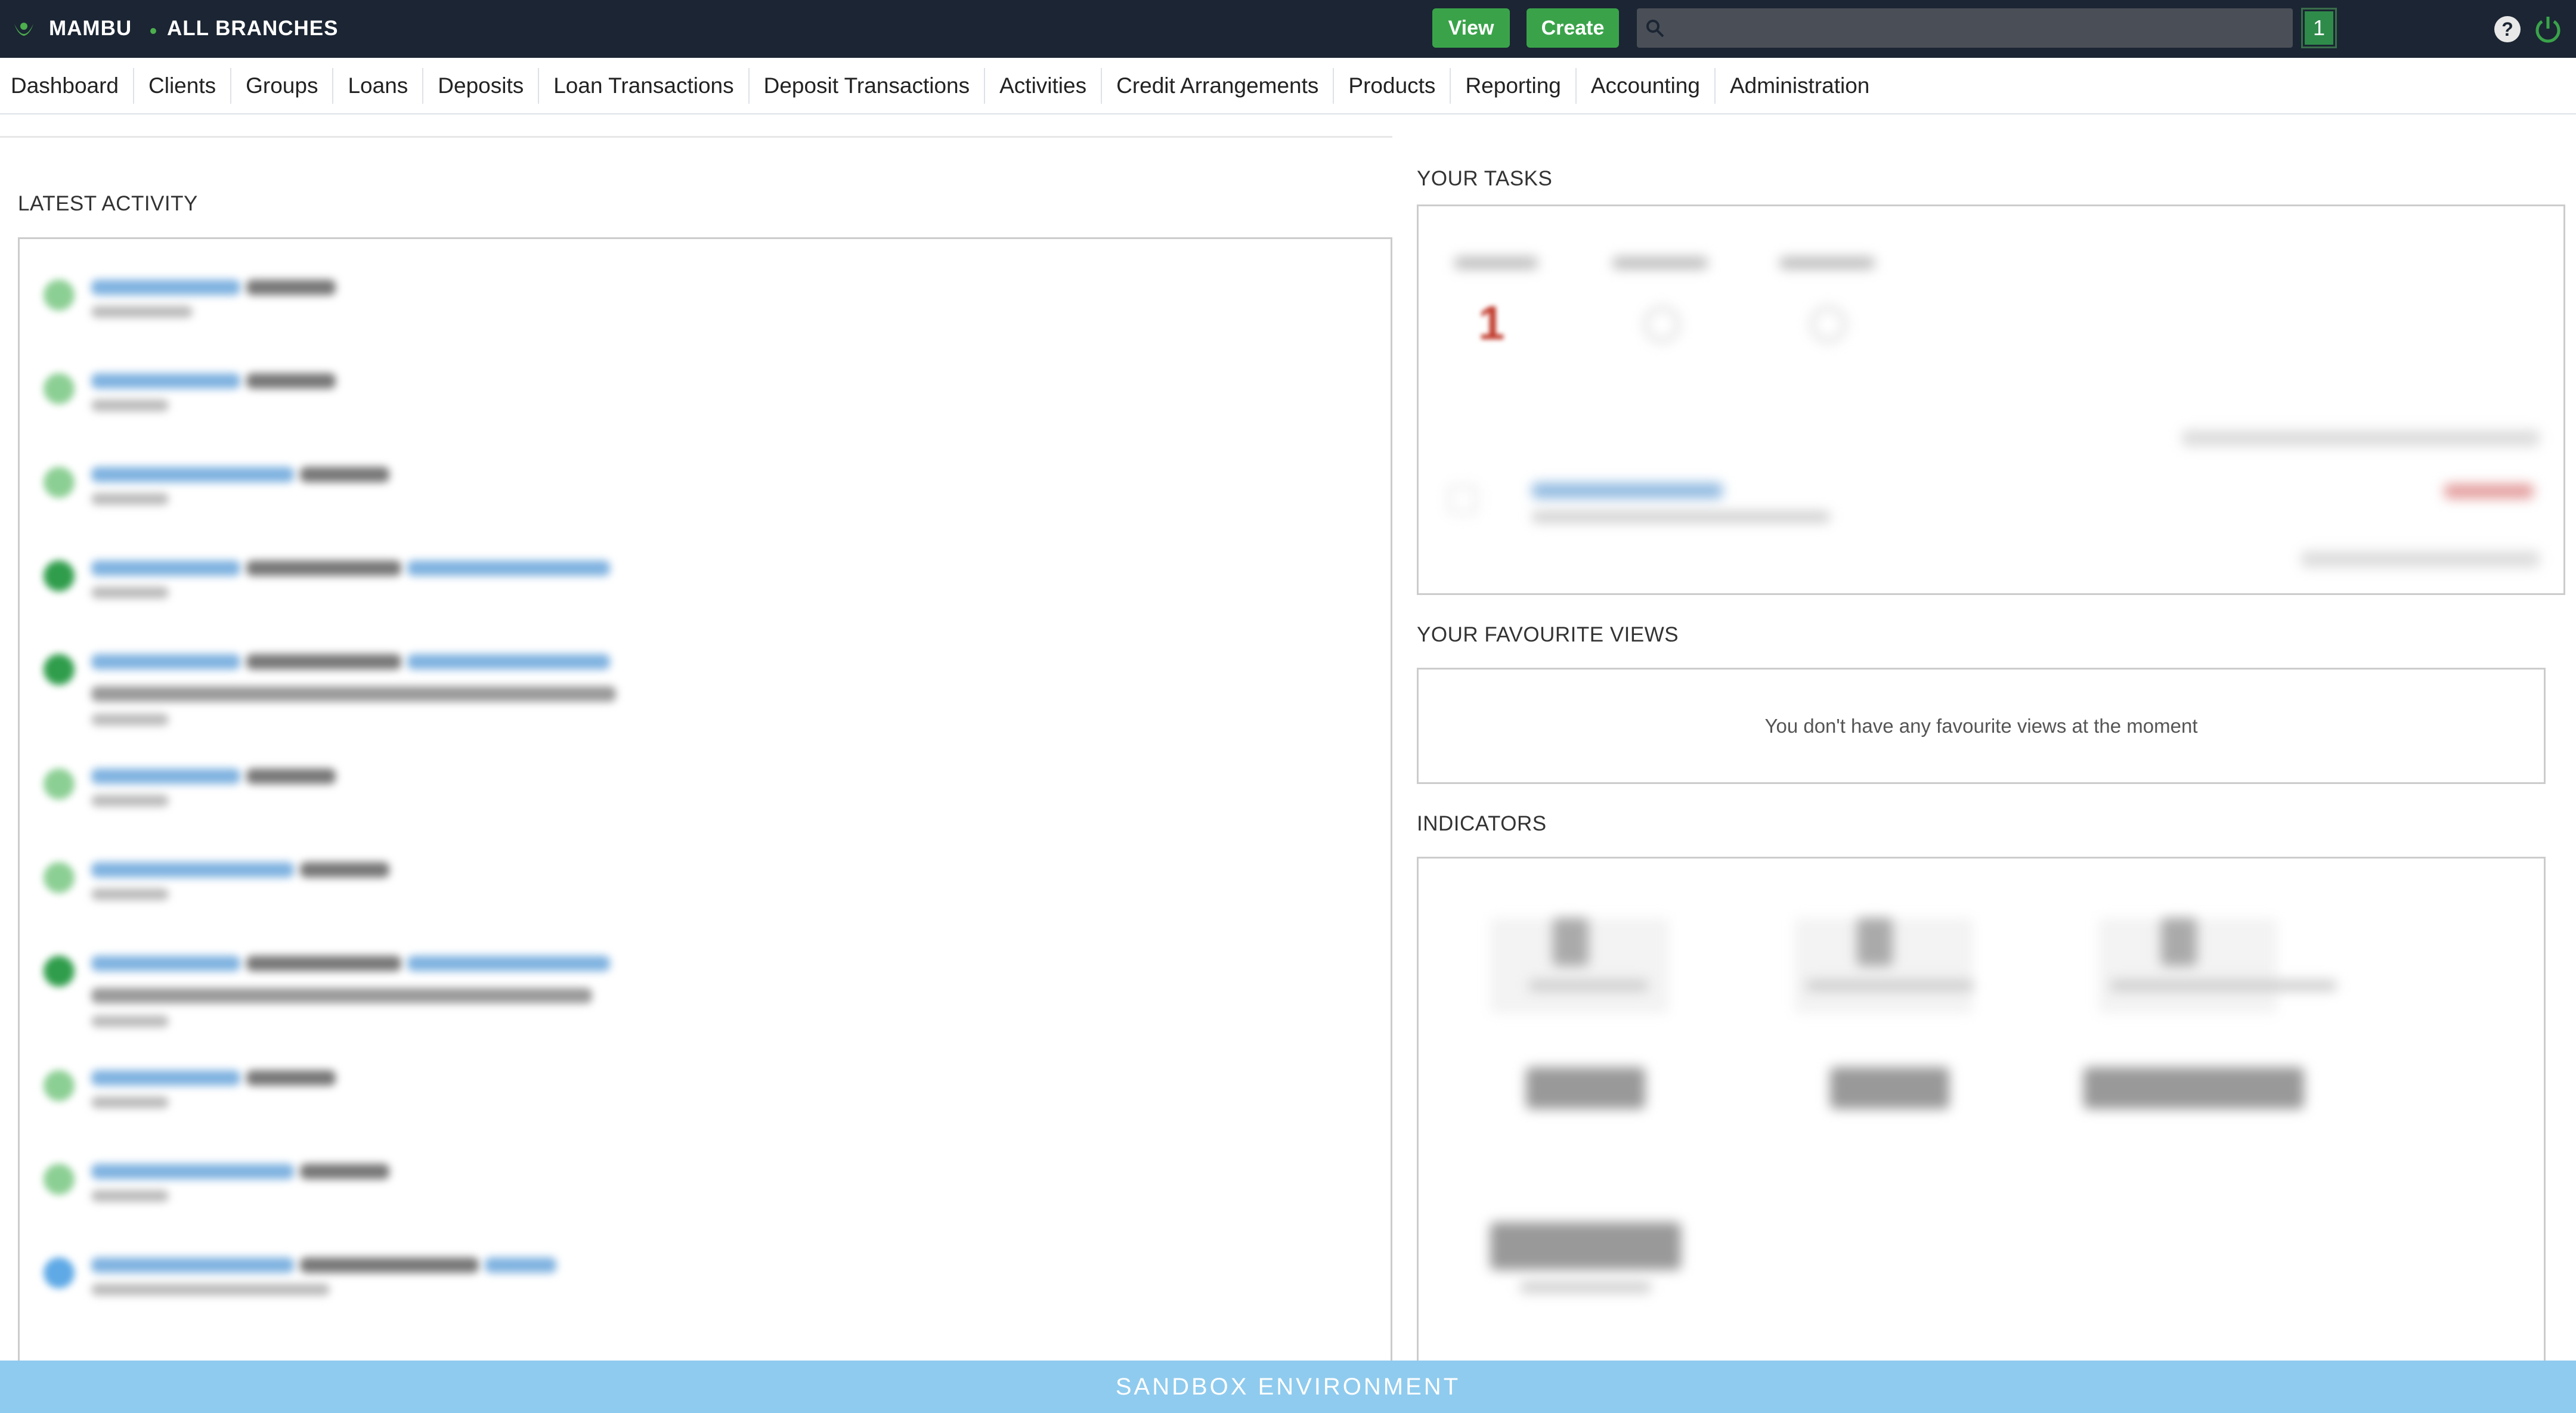 The image size is (2576, 1413). I want to click on help-icon: ?, so click(2507, 29).